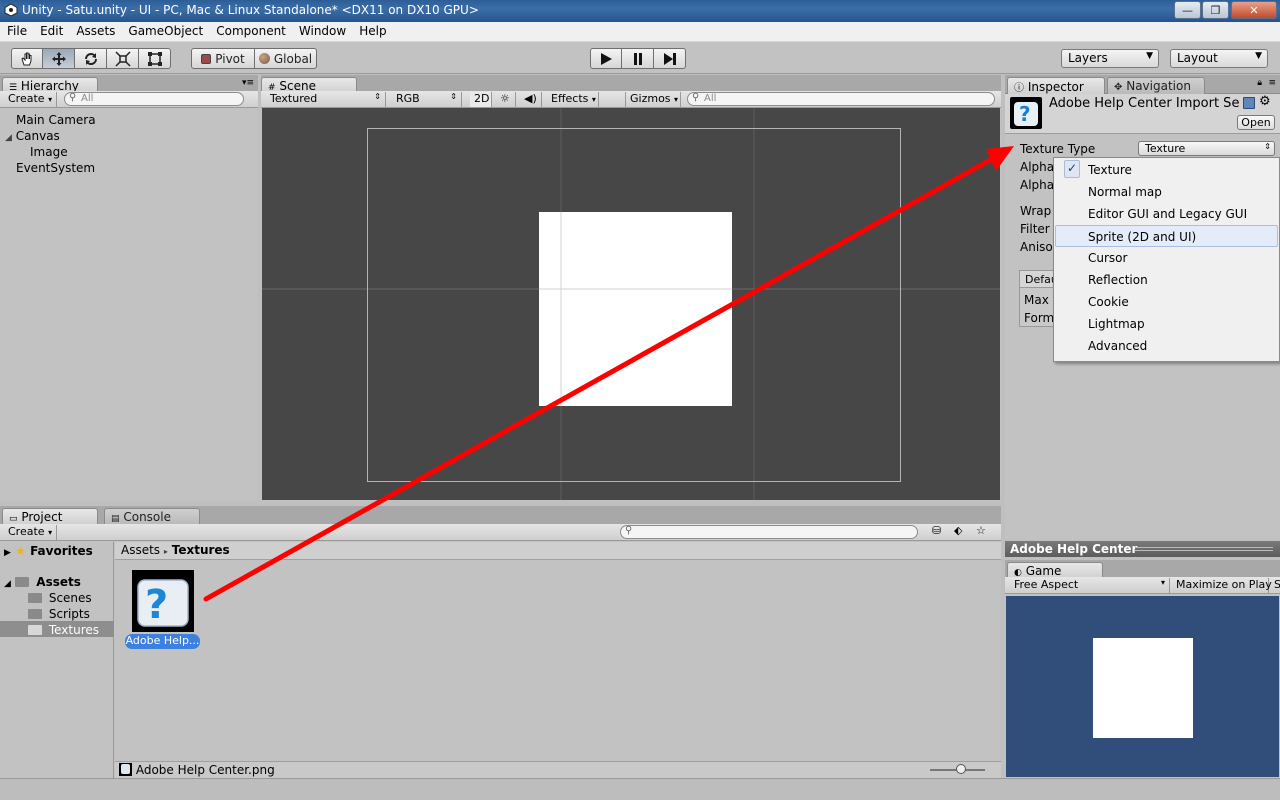 Image resolution: width=1280 pixels, height=800 pixels. Describe the element at coordinates (427, 99) in the screenshot. I see `color-mode-dropdown: RGB ⇕` at that location.